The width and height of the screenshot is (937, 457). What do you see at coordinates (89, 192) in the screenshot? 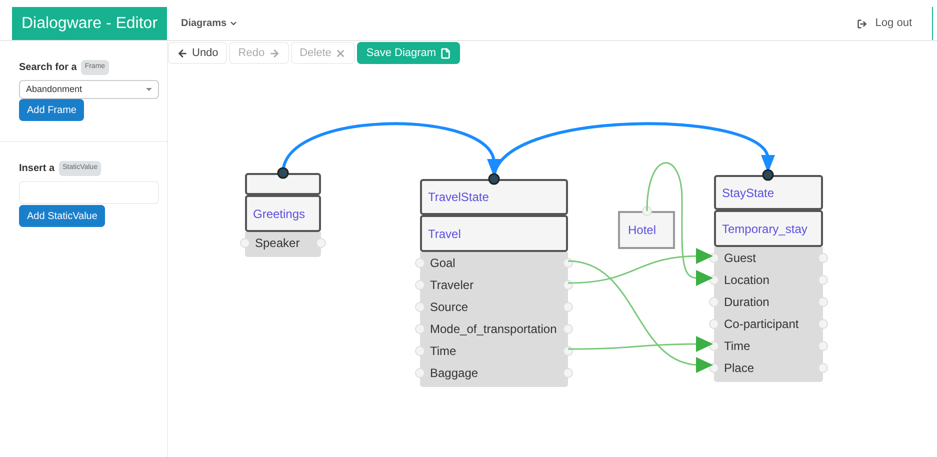
I see `value-input` at bounding box center [89, 192].